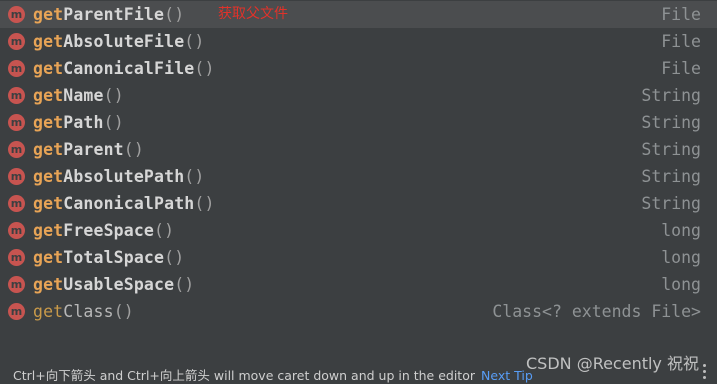 The width and height of the screenshot is (717, 384). Describe the element at coordinates (129, 203) in the screenshot. I see `method-name-rest: CanonicalPath` at that location.